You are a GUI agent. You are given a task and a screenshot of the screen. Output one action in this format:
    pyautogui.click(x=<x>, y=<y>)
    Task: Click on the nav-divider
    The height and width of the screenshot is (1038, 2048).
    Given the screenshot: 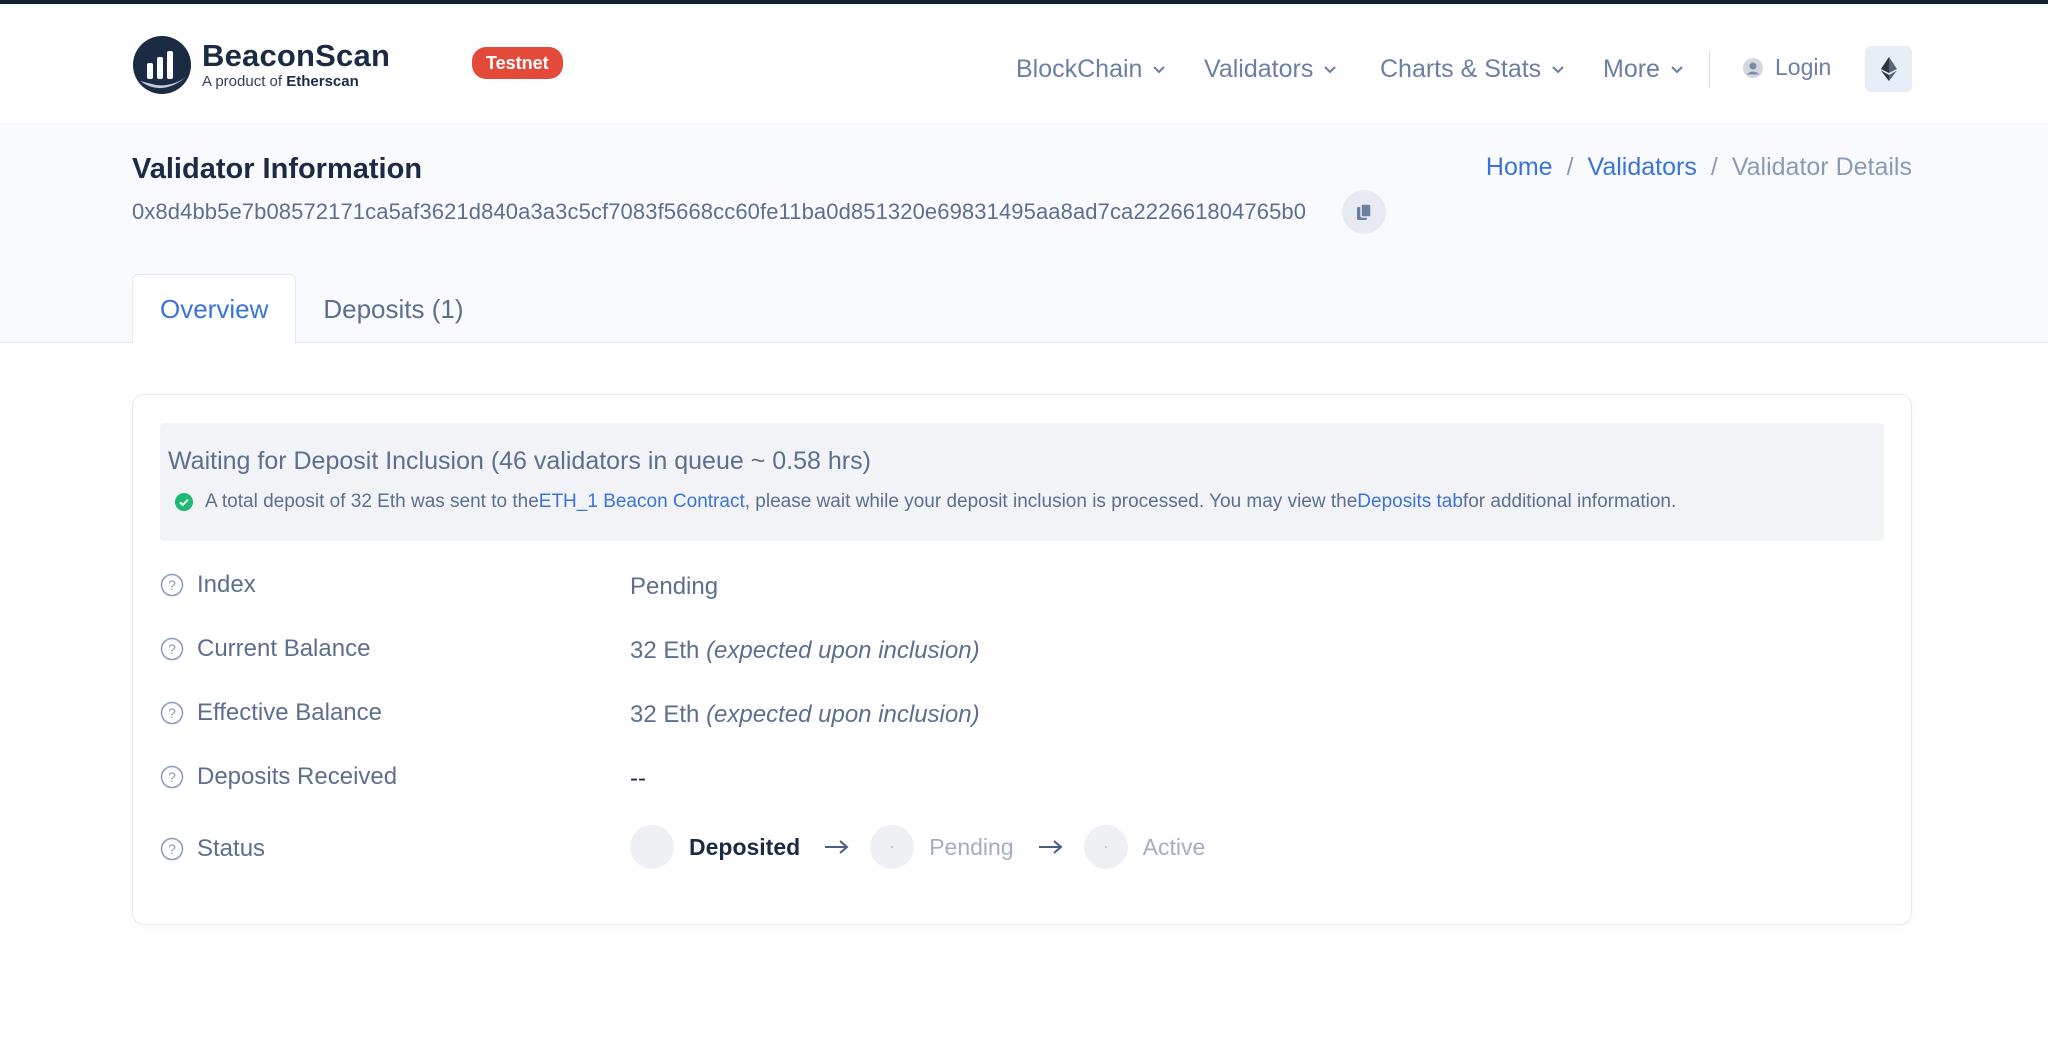 What is the action you would take?
    pyautogui.click(x=1709, y=69)
    